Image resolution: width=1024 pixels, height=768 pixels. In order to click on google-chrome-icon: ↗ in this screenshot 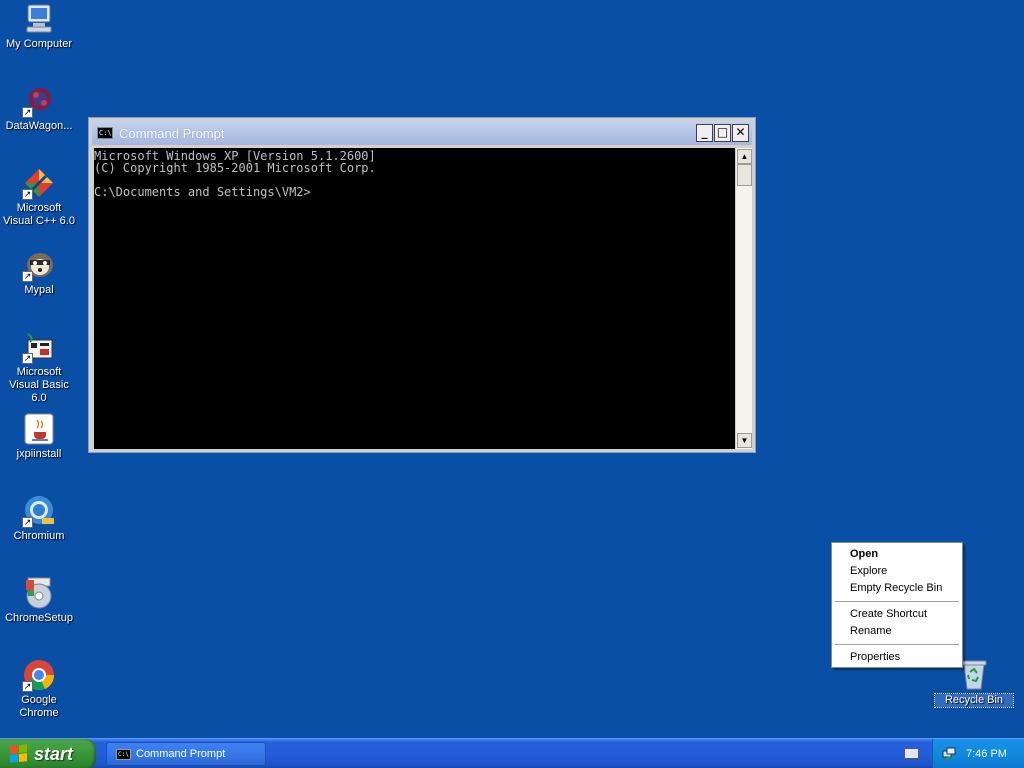, I will do `click(39, 675)`.